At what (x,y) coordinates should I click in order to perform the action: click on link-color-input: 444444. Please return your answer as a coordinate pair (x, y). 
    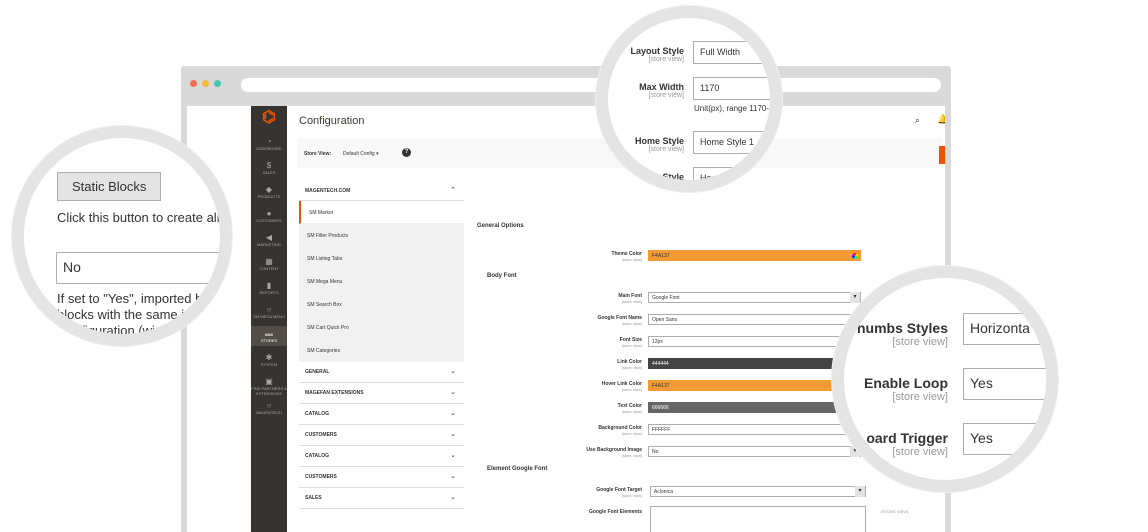
    Looking at the image, I should click on (754, 363).